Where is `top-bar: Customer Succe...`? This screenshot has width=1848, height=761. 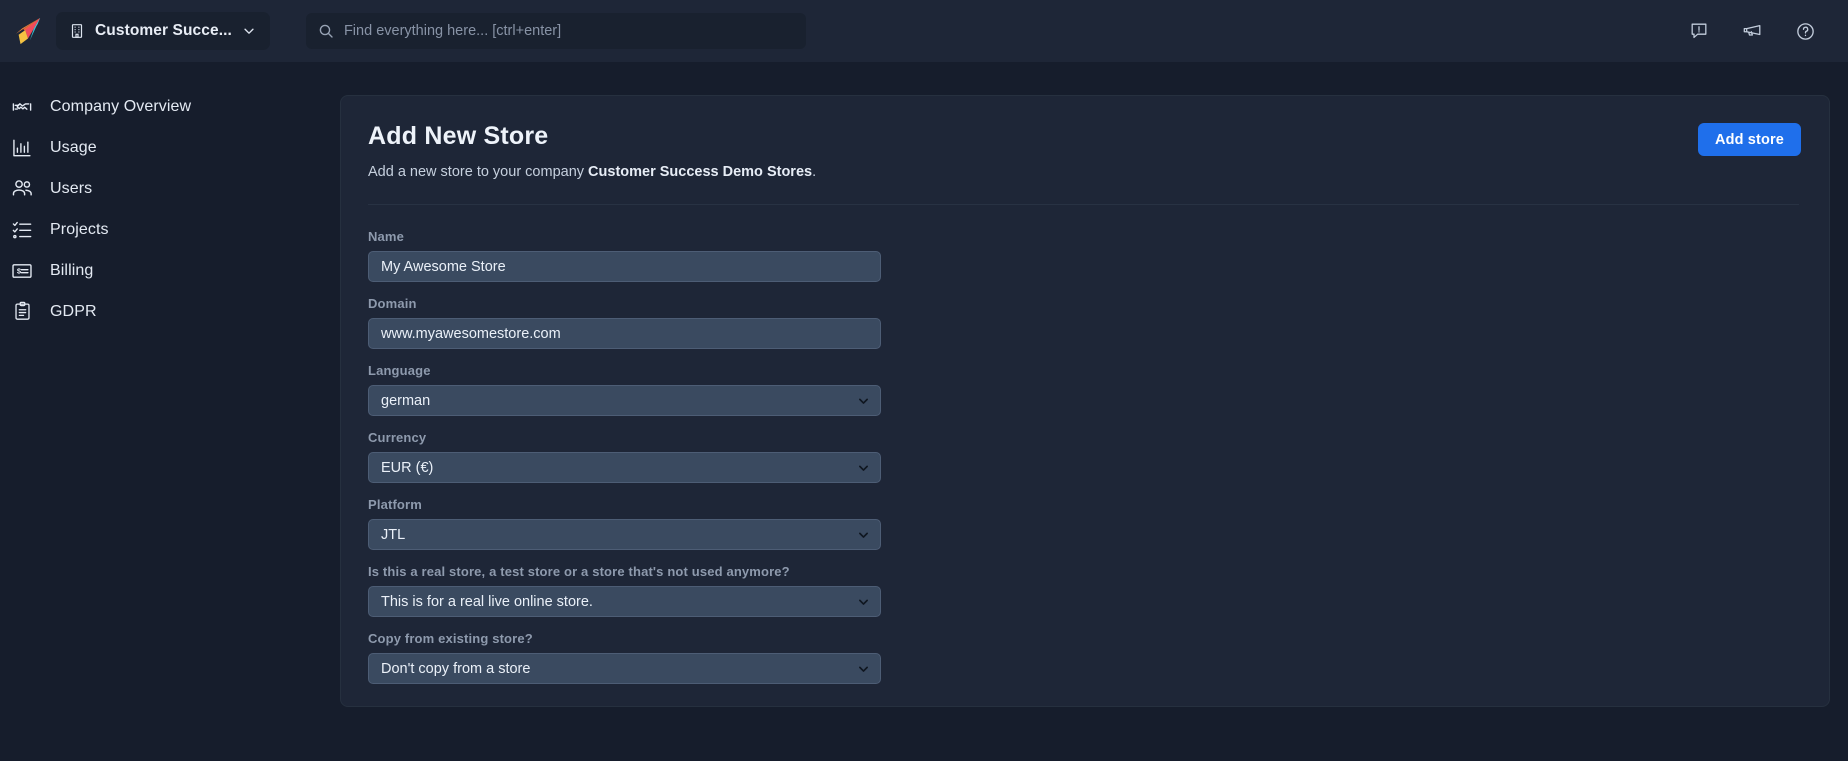
top-bar: Customer Succe... is located at coordinates (924, 31).